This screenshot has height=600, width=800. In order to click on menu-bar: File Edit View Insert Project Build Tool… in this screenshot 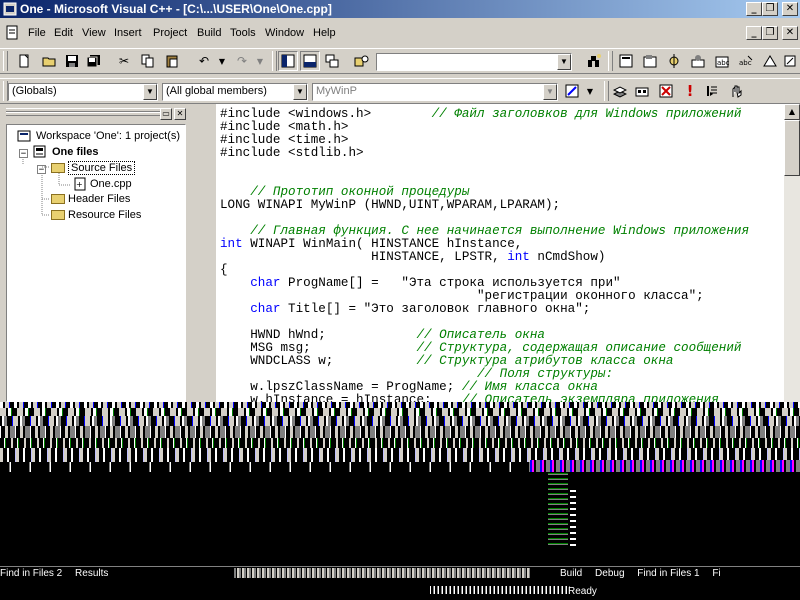, I will do `click(400, 33)`.